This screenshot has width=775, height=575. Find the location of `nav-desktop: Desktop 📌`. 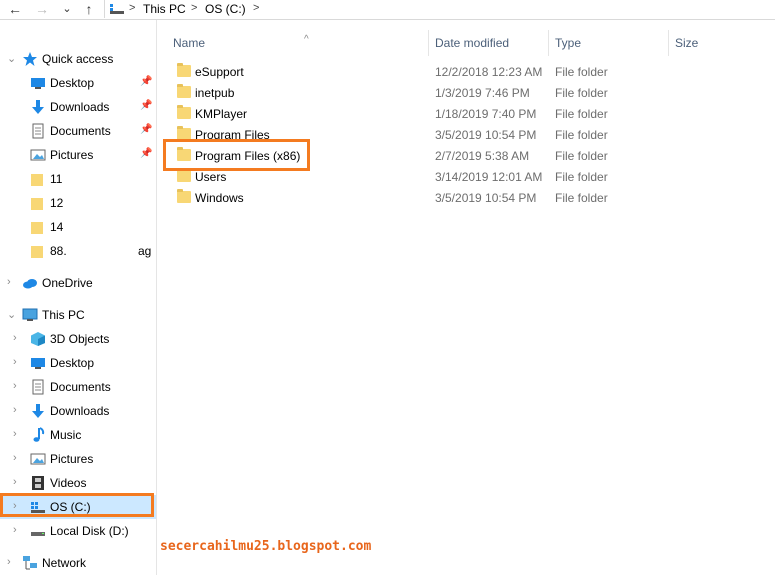

nav-desktop: Desktop 📌 is located at coordinates (78, 83).